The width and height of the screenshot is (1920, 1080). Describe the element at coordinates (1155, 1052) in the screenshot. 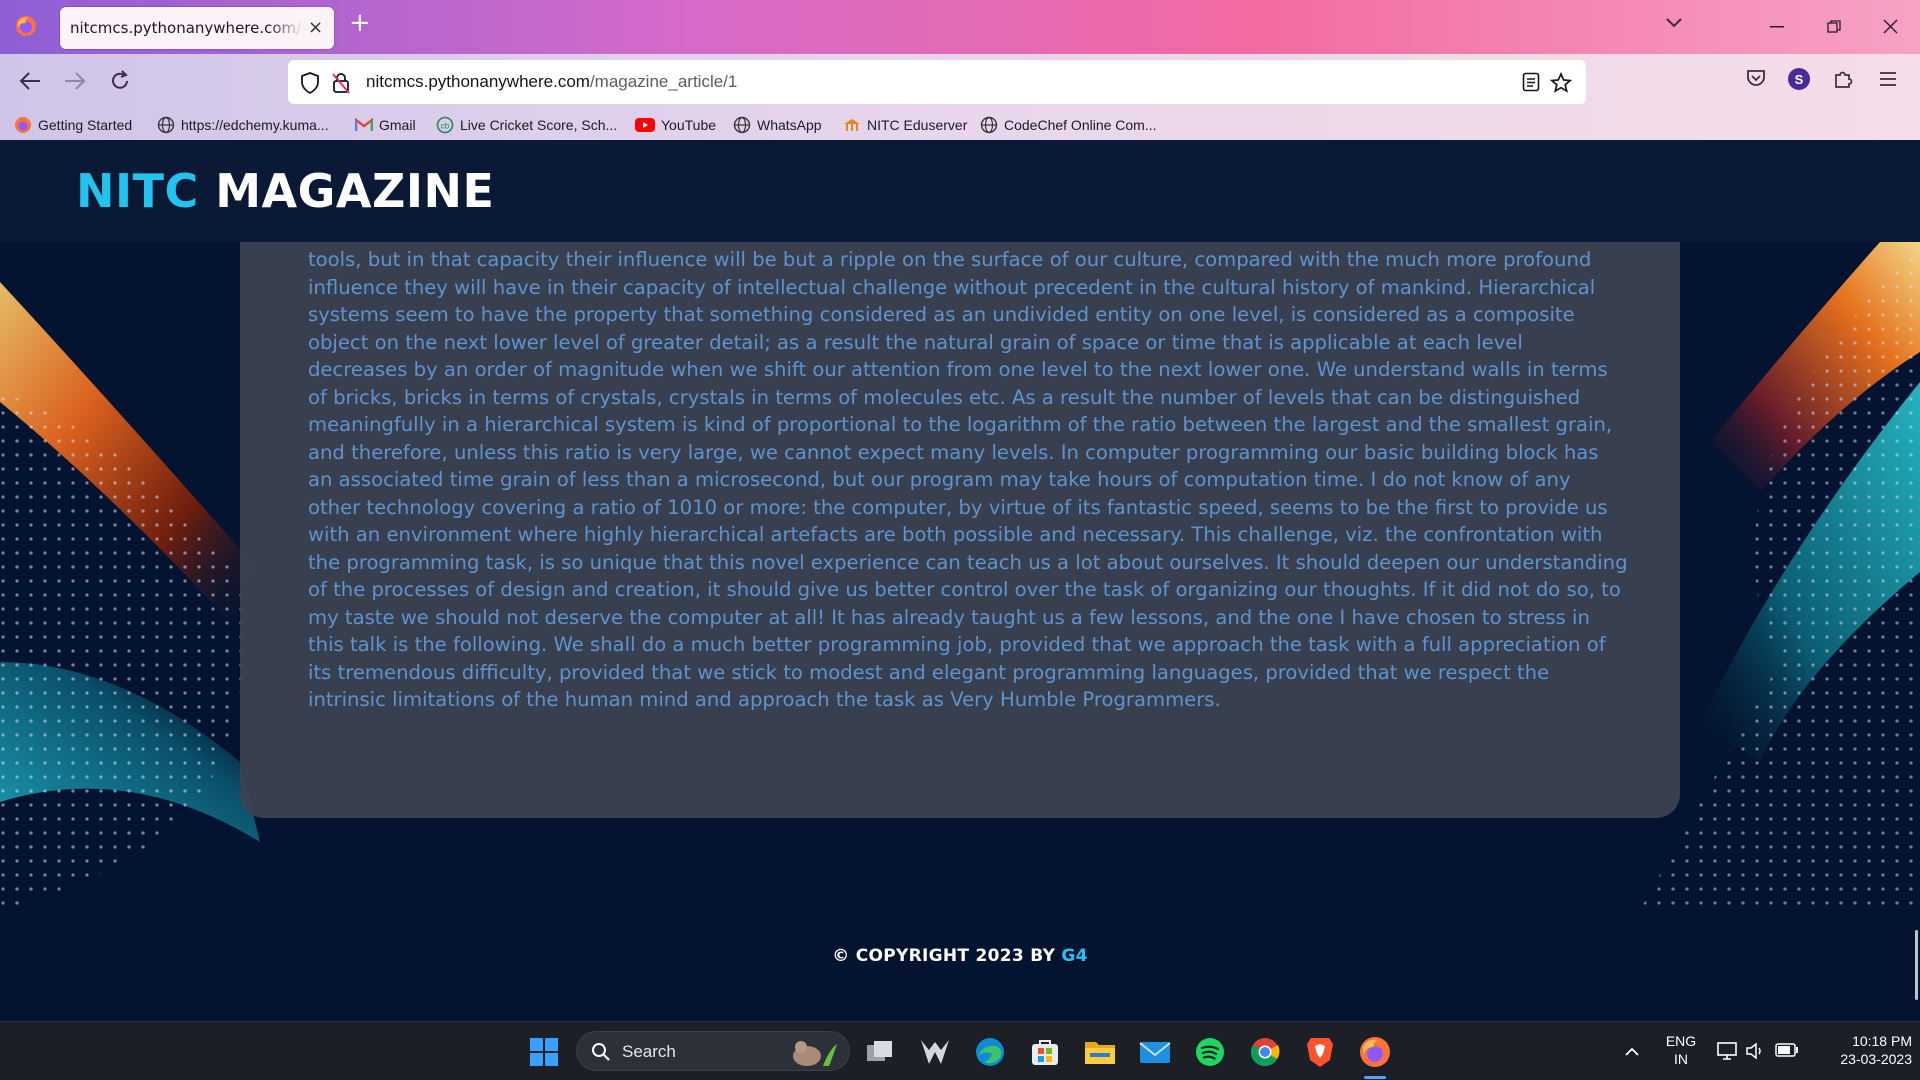

I see `mail-icon` at that location.